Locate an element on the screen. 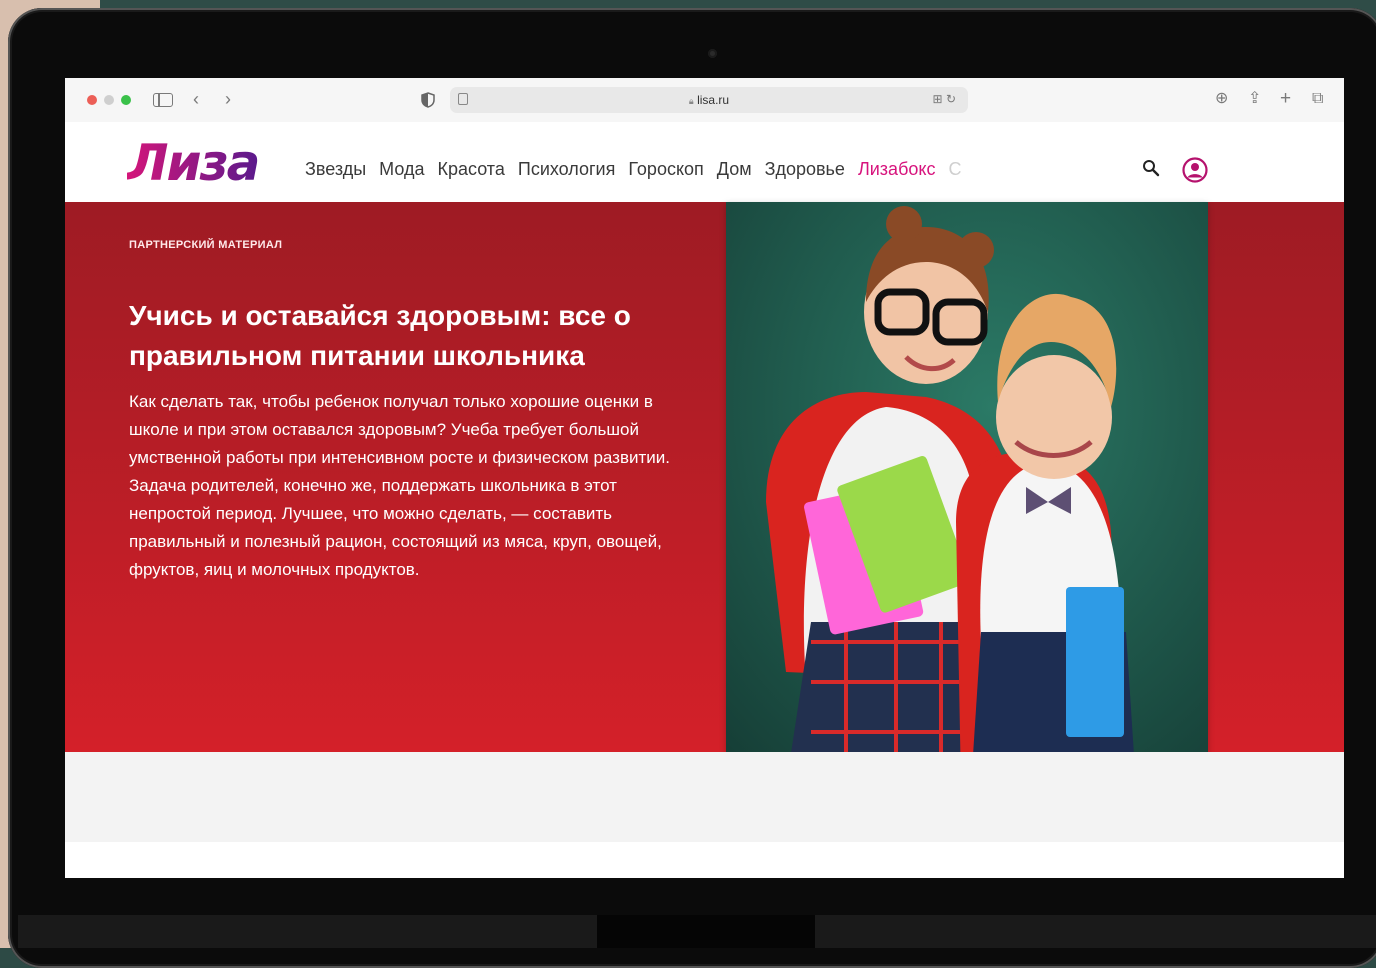 This screenshot has width=1376, height=968. address-bar: 🔒︎ lisa.ru ⊞ ↻ is located at coordinates (709, 100).